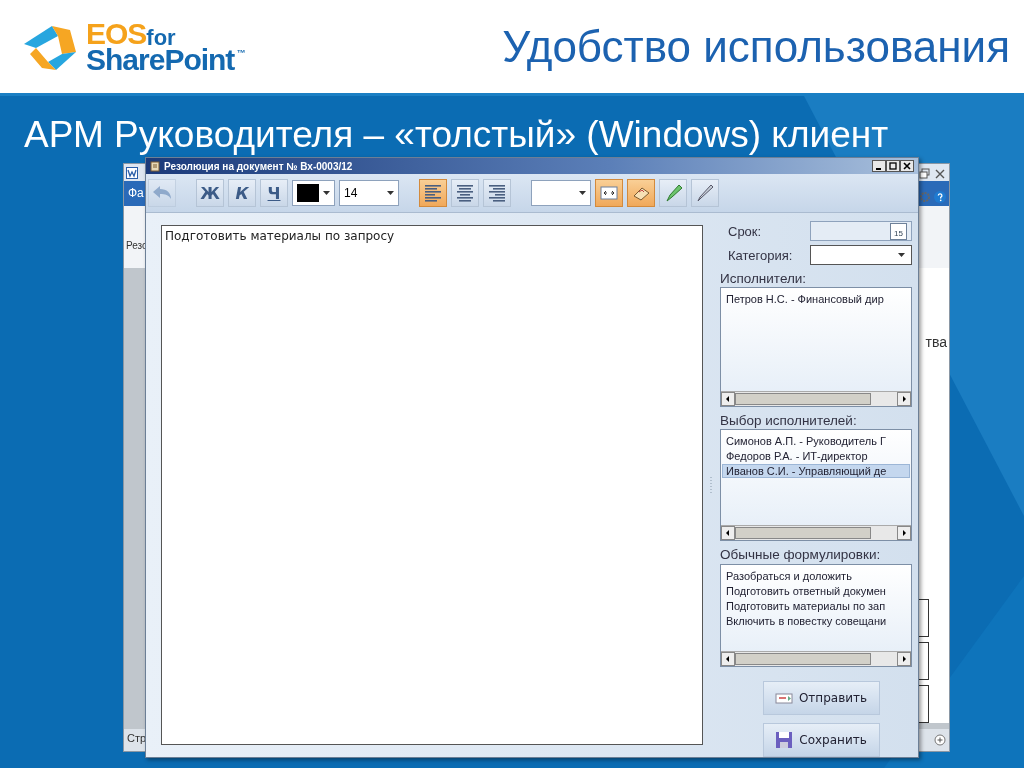  Describe the element at coordinates (878, 169) in the screenshot. I see `minimize-icon` at that location.